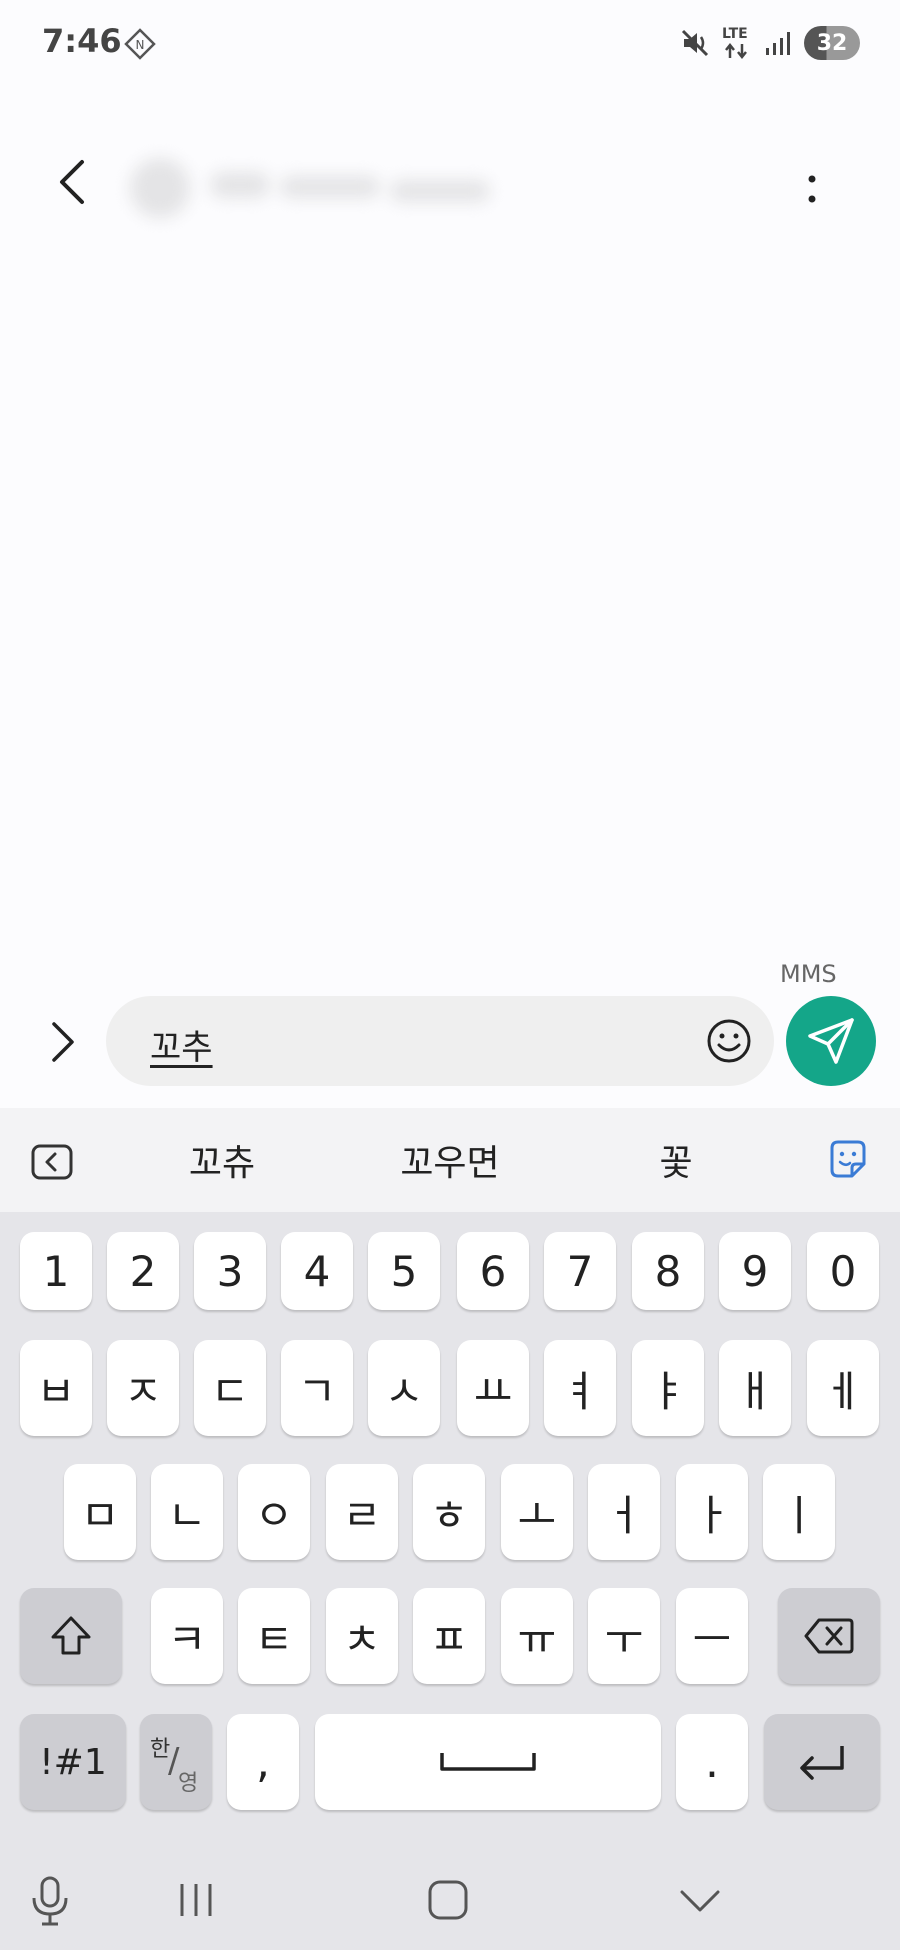  I want to click on nfc-icon: N, so click(140, 44).